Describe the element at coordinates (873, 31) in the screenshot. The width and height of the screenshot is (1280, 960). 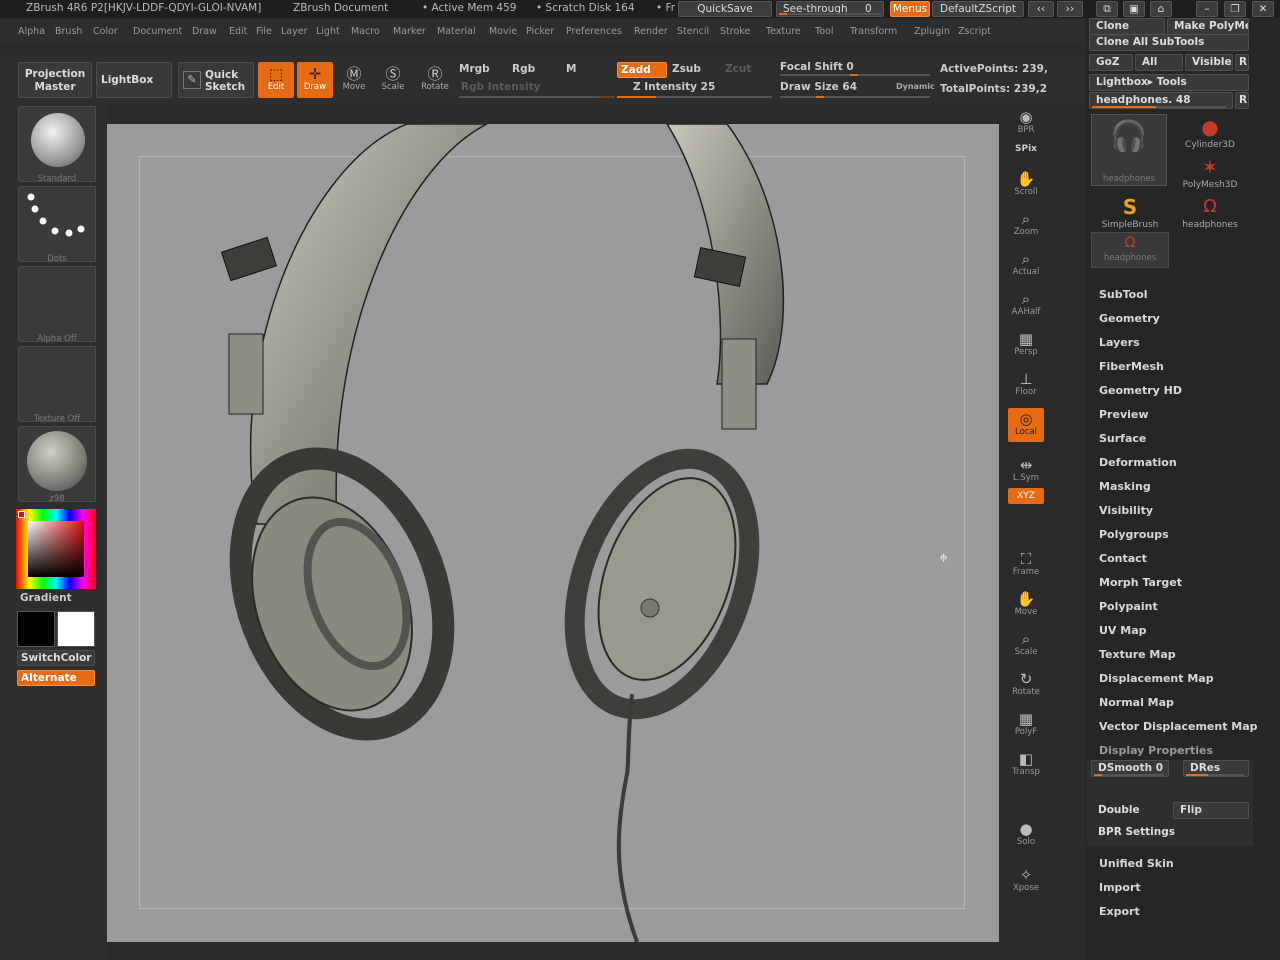
I see `menu-transform: Transform` at that location.